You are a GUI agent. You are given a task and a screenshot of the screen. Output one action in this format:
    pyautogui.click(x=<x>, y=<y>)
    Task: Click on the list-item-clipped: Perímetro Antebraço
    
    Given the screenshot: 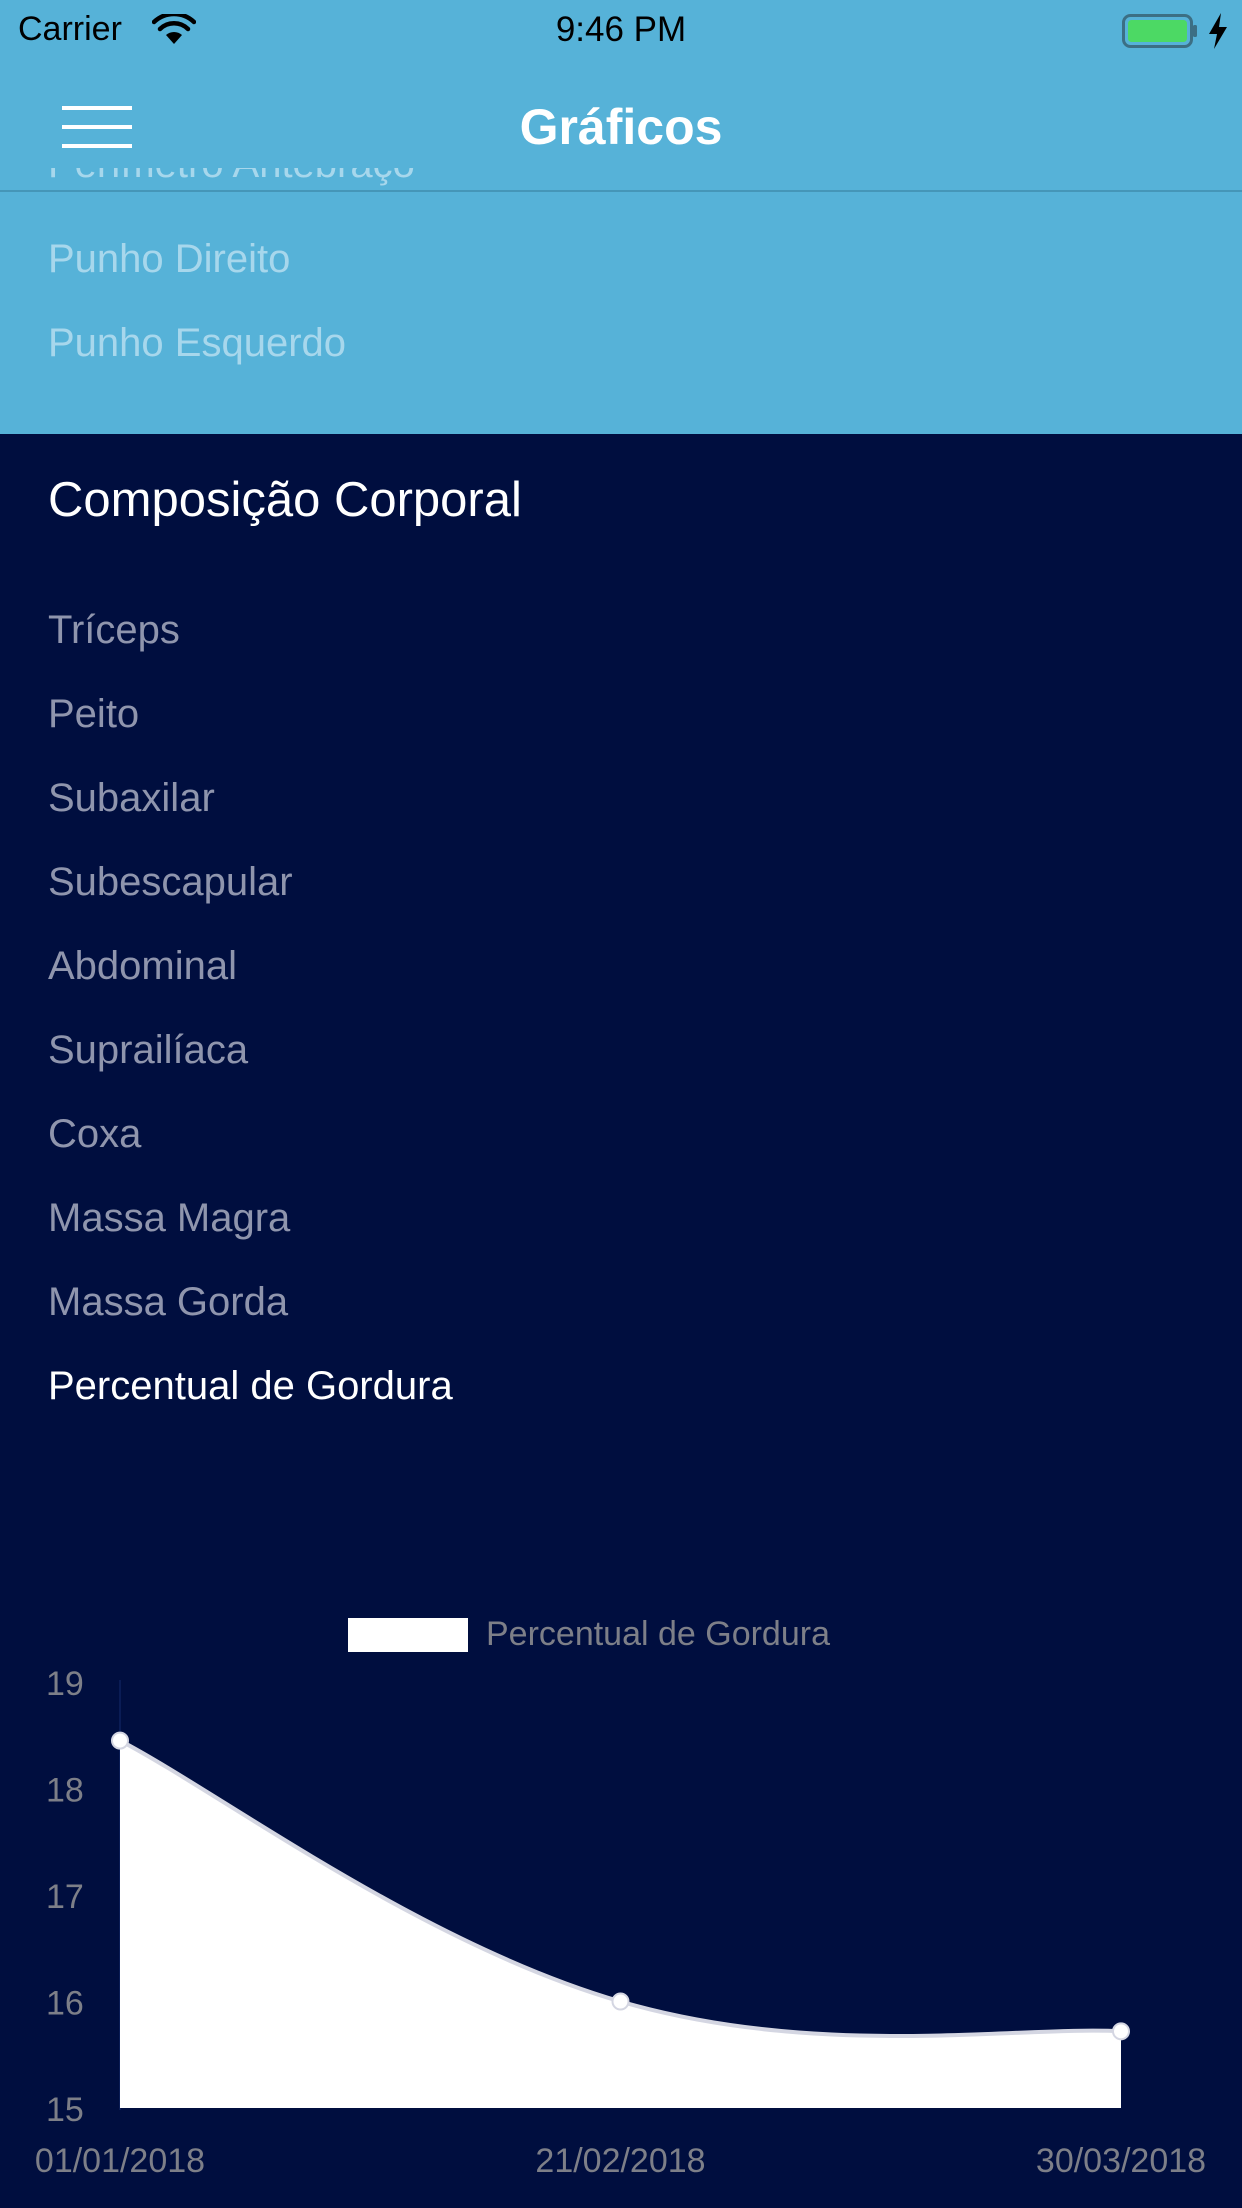 What is the action you would take?
    pyautogui.click(x=298, y=180)
    